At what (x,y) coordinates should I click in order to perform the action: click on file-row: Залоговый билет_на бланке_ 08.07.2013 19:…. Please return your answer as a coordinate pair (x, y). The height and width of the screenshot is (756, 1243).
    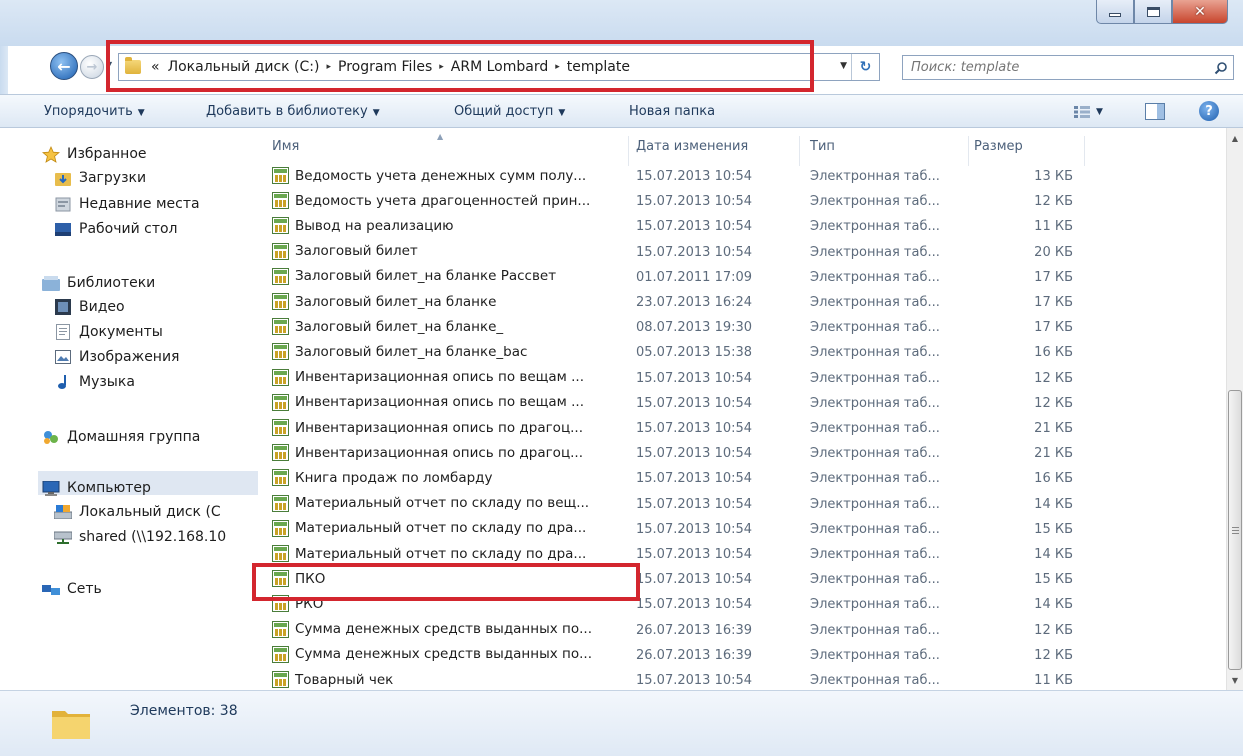
    Looking at the image, I should click on (744, 327).